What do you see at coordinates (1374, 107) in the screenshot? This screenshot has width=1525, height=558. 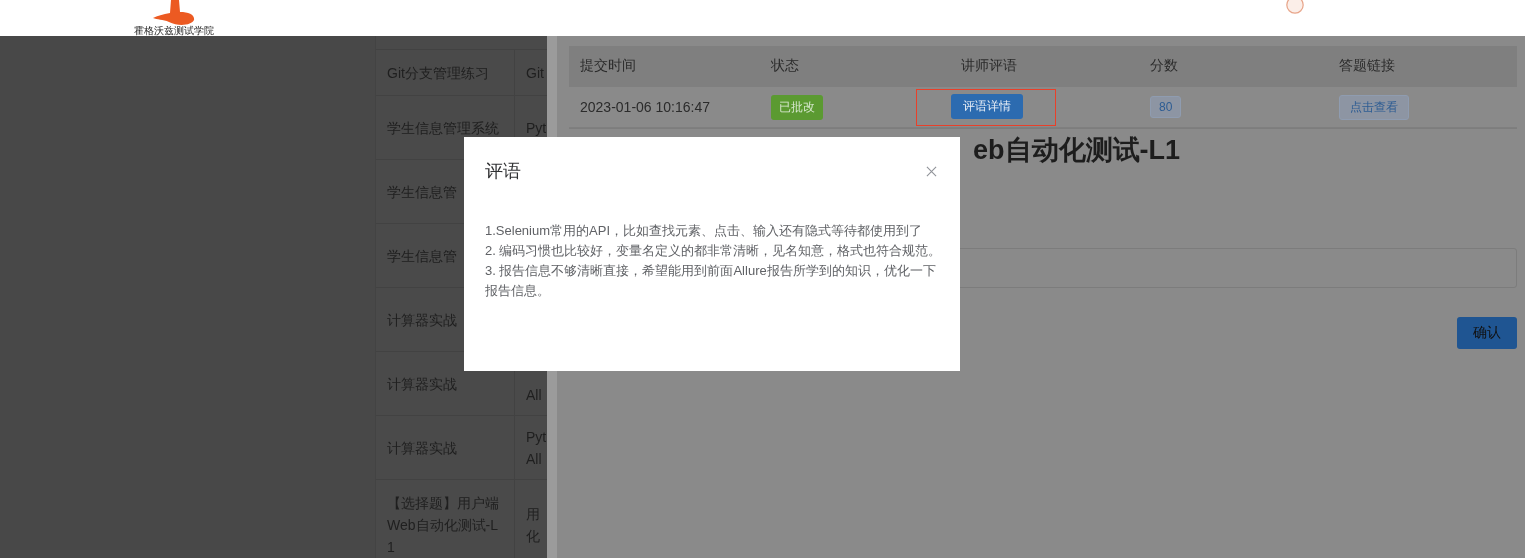 I see `view-link-button: 点击查看` at bounding box center [1374, 107].